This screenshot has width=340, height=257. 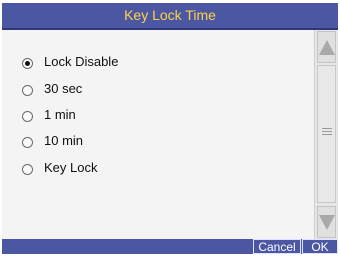 I want to click on option-label: 10 min, so click(x=64, y=140).